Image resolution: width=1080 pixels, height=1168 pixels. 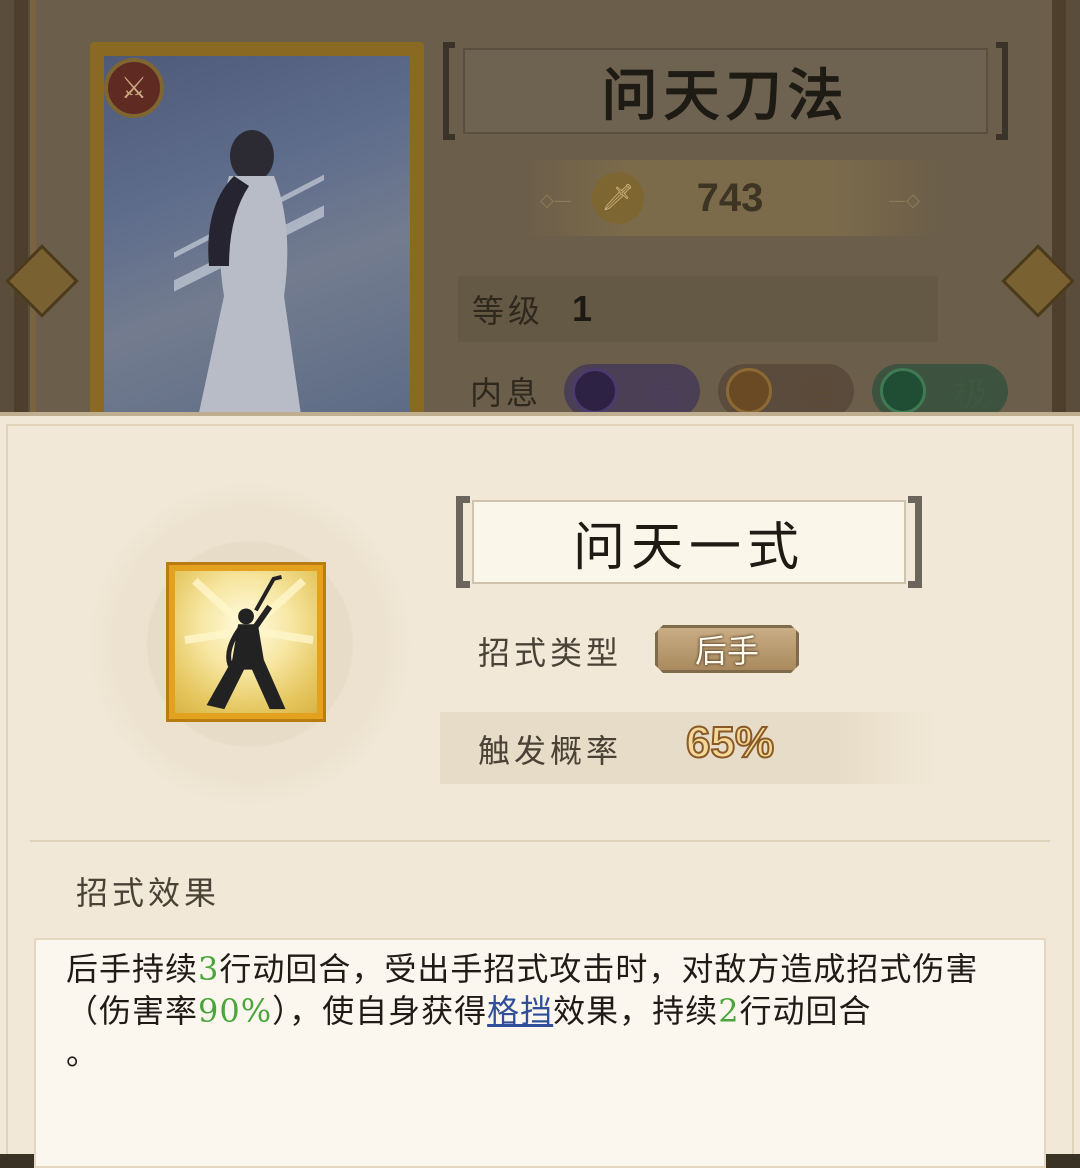 What do you see at coordinates (83, 1053) in the screenshot?
I see `effect-text-end: 。` at bounding box center [83, 1053].